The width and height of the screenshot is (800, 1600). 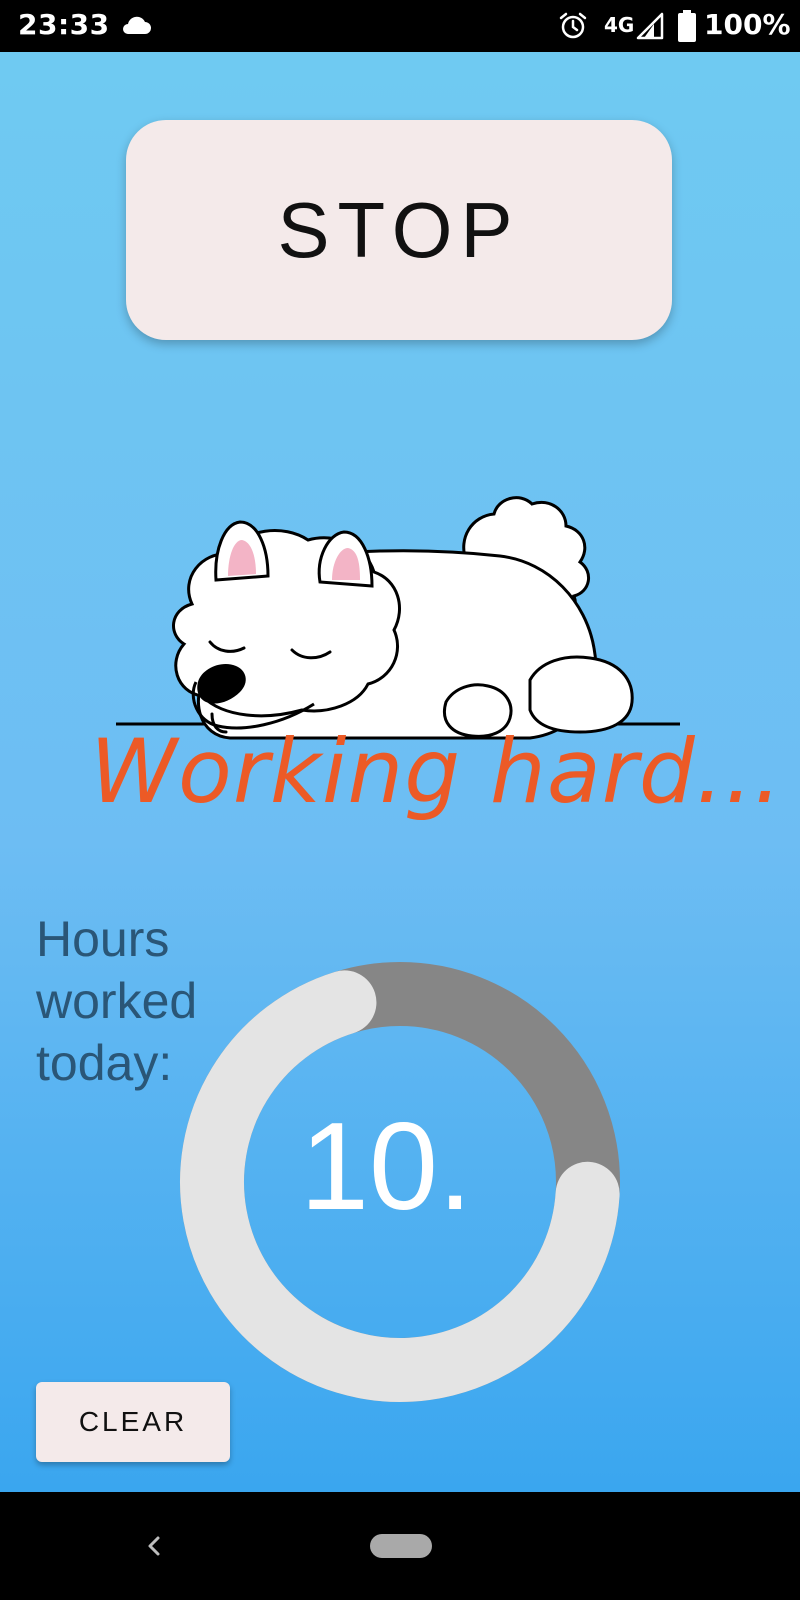 What do you see at coordinates (64, 24) in the screenshot?
I see `status-time: 23:33` at bounding box center [64, 24].